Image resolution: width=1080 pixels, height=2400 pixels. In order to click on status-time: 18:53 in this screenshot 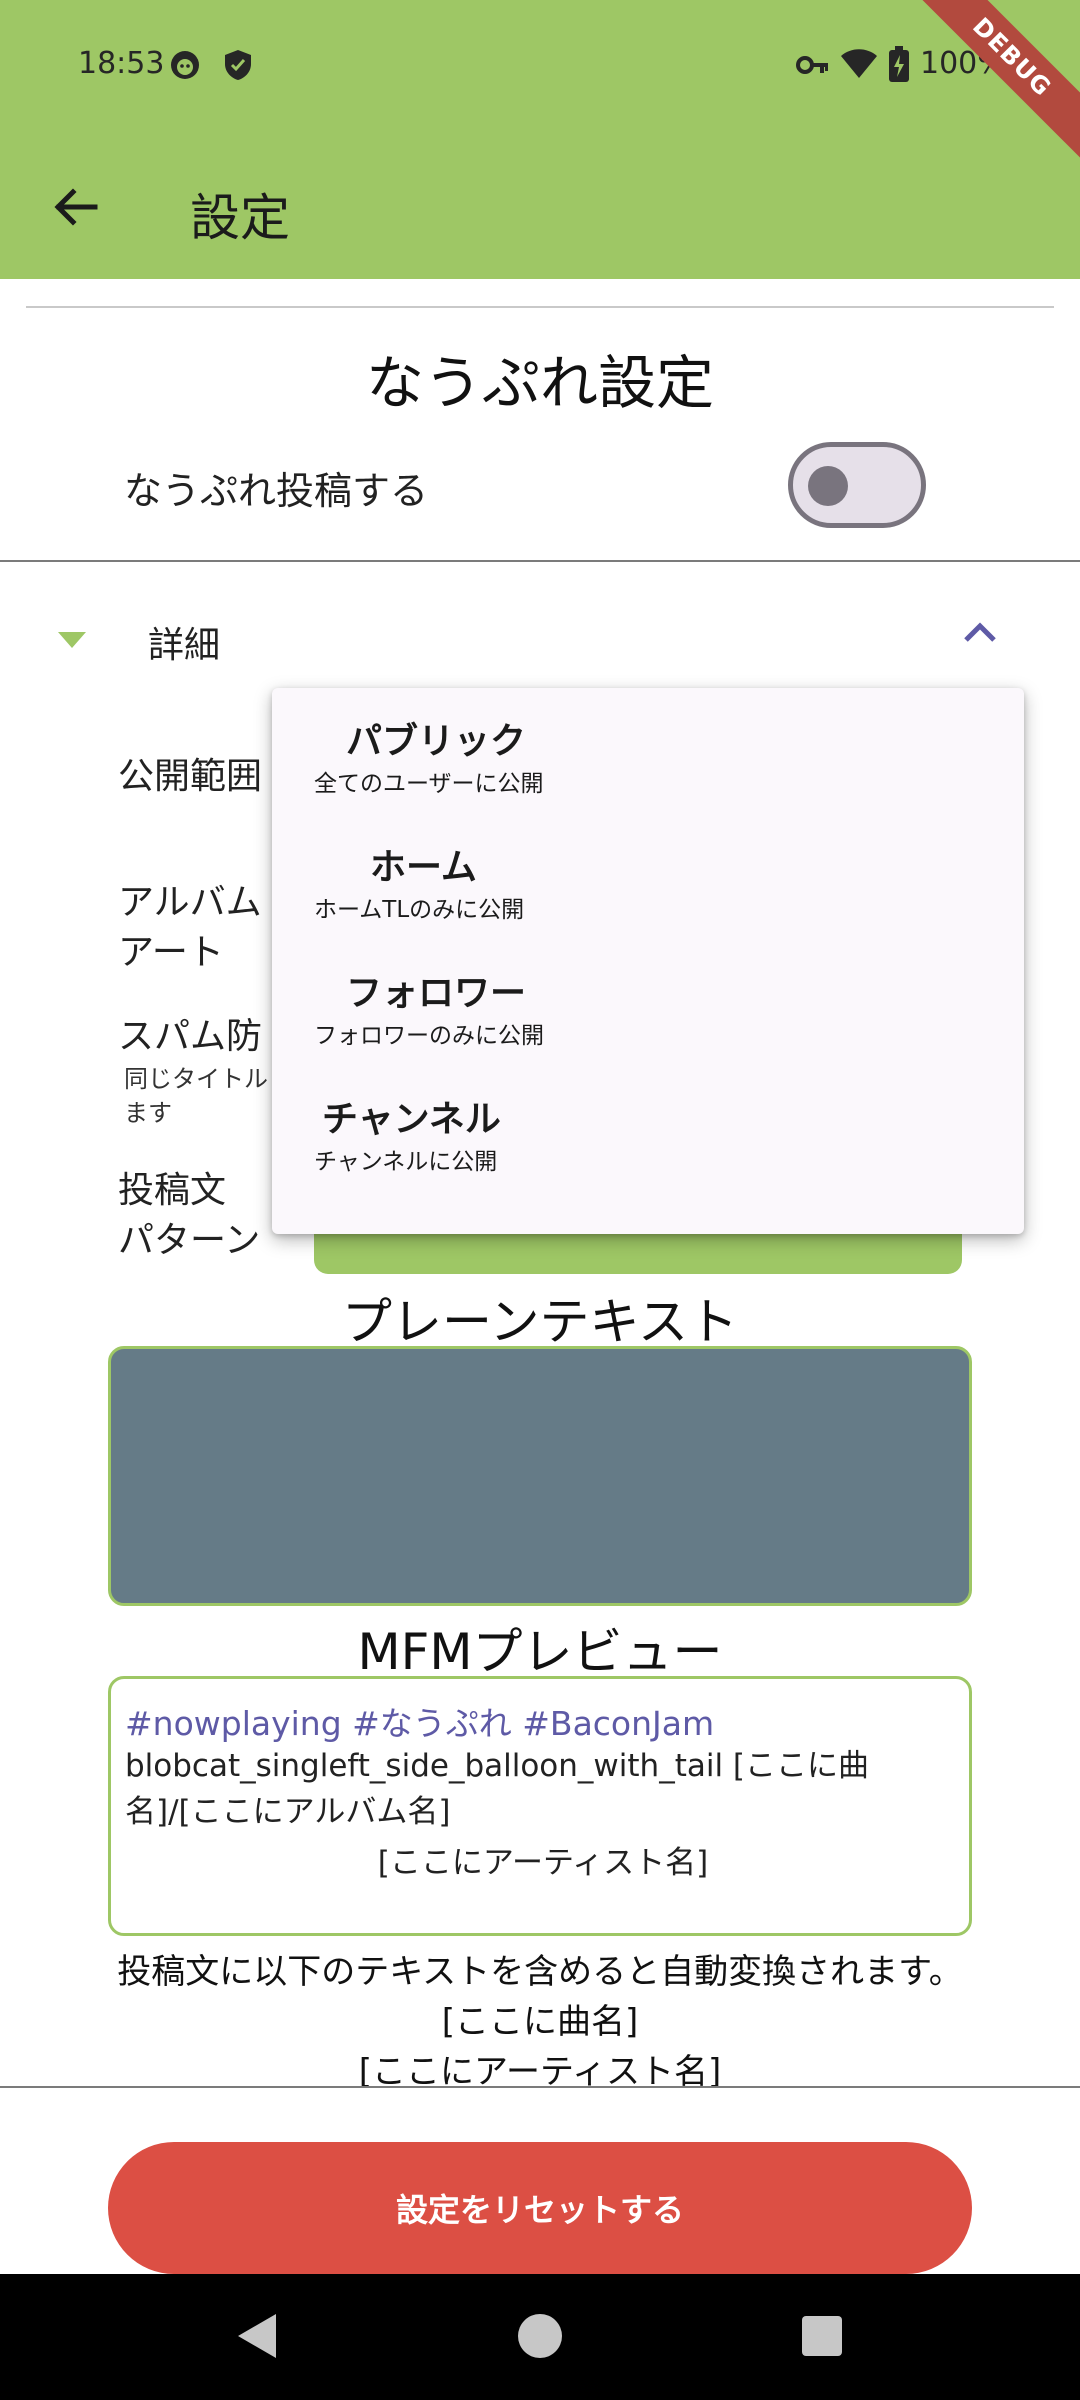, I will do `click(121, 63)`.